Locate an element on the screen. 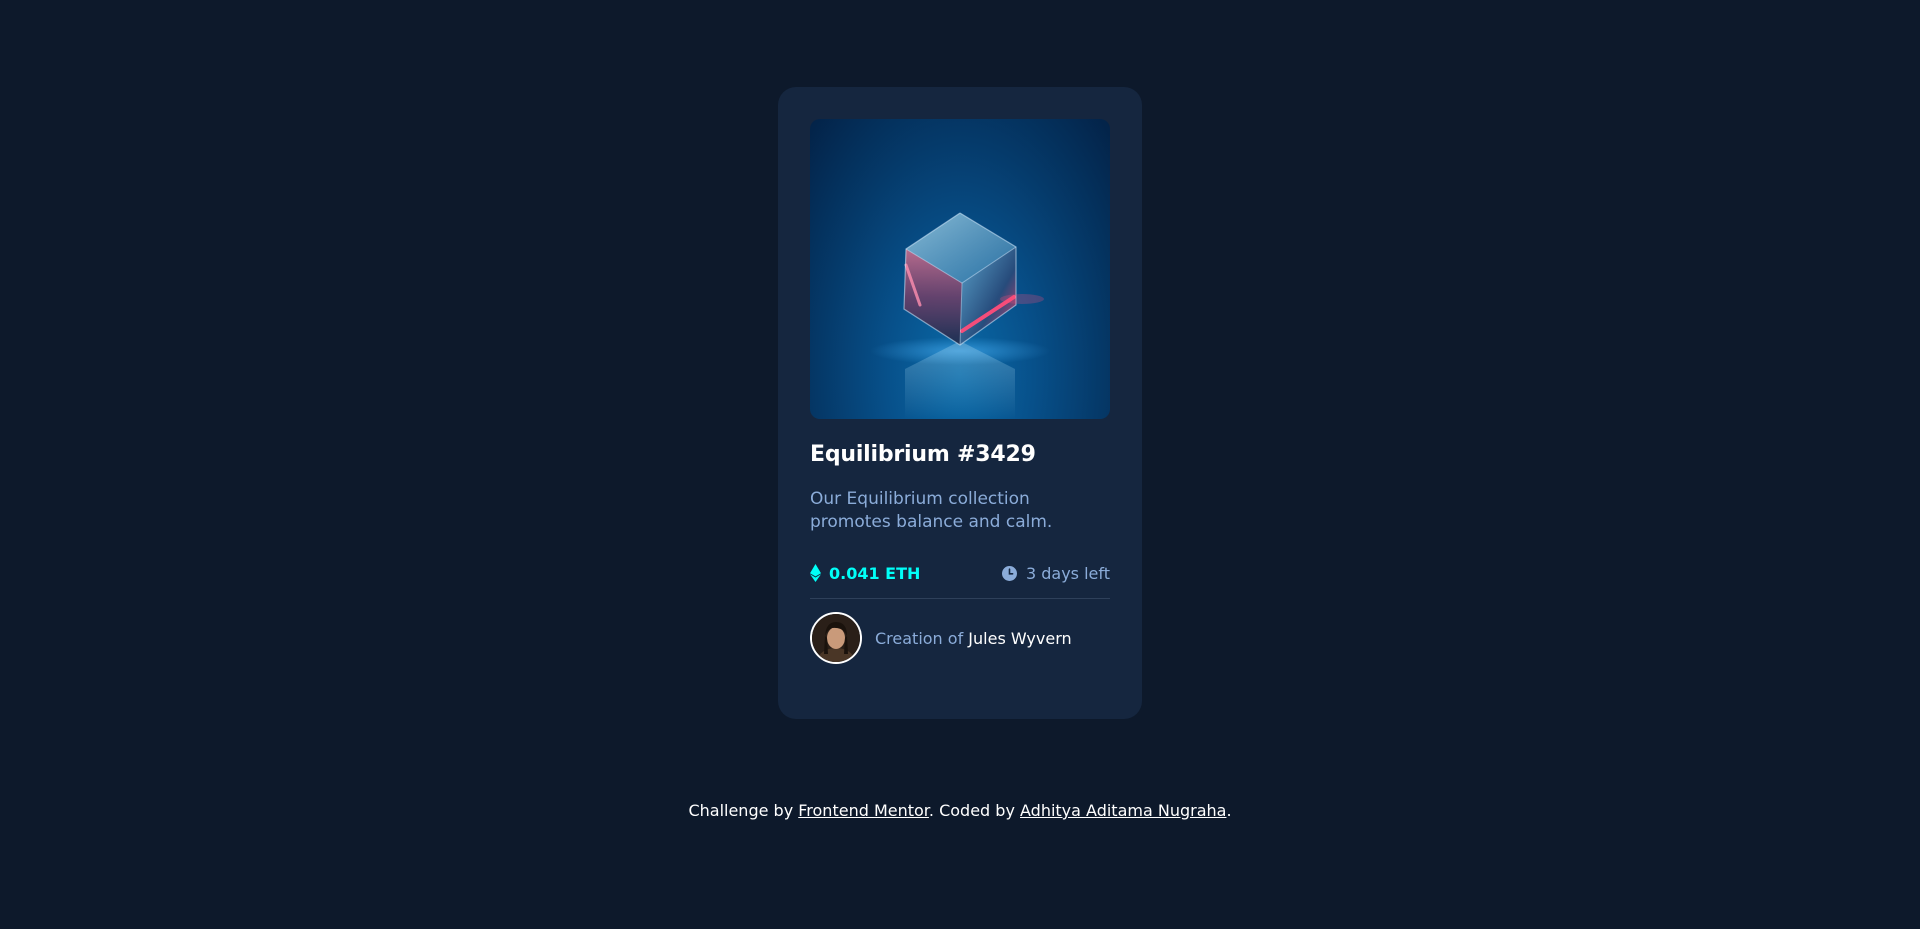 This screenshot has height=929, width=1920. creator-name-link: Jules Wyvern is located at coordinates (1019, 638).